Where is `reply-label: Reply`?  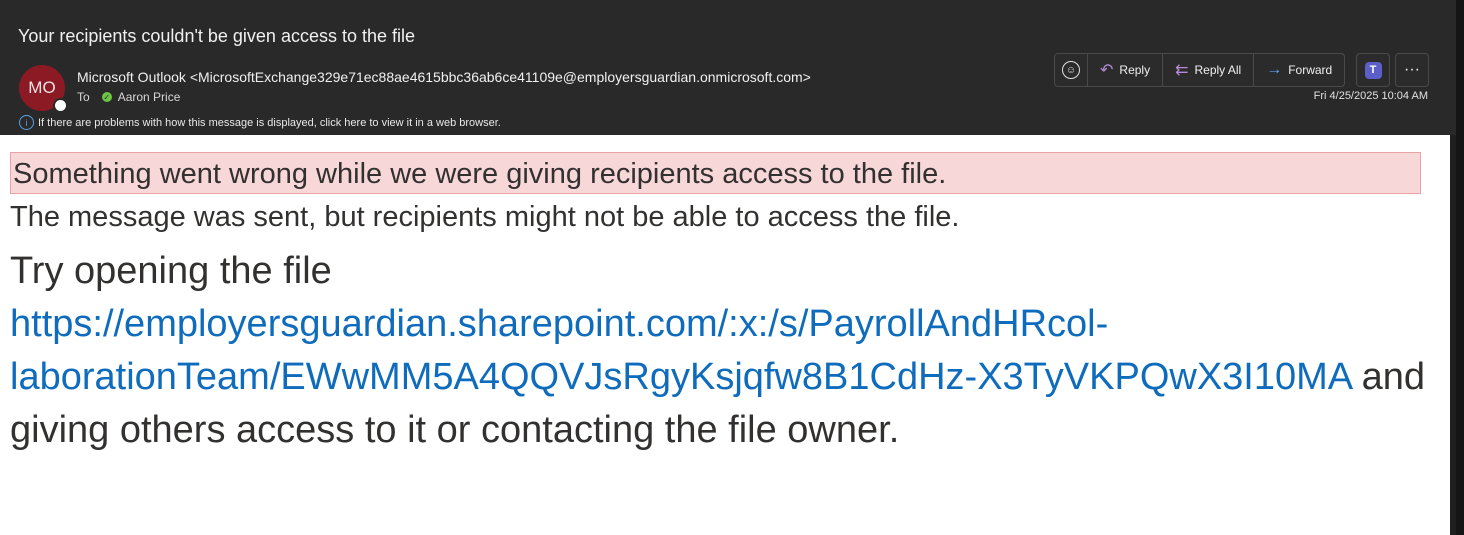
reply-label: Reply is located at coordinates (1135, 70).